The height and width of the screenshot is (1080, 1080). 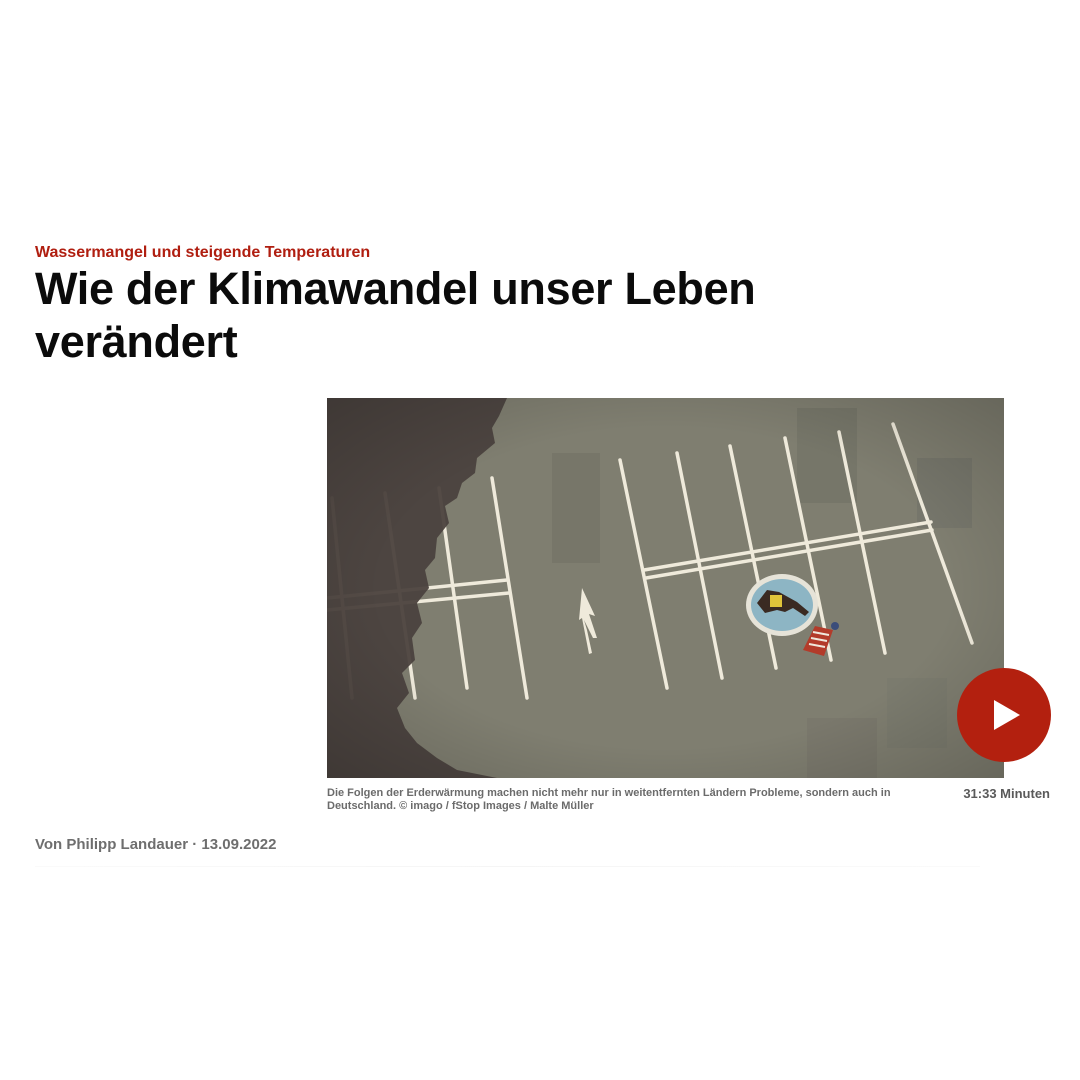 What do you see at coordinates (1006, 793) in the screenshot?
I see `audio-duration: 31:33 Minuten` at bounding box center [1006, 793].